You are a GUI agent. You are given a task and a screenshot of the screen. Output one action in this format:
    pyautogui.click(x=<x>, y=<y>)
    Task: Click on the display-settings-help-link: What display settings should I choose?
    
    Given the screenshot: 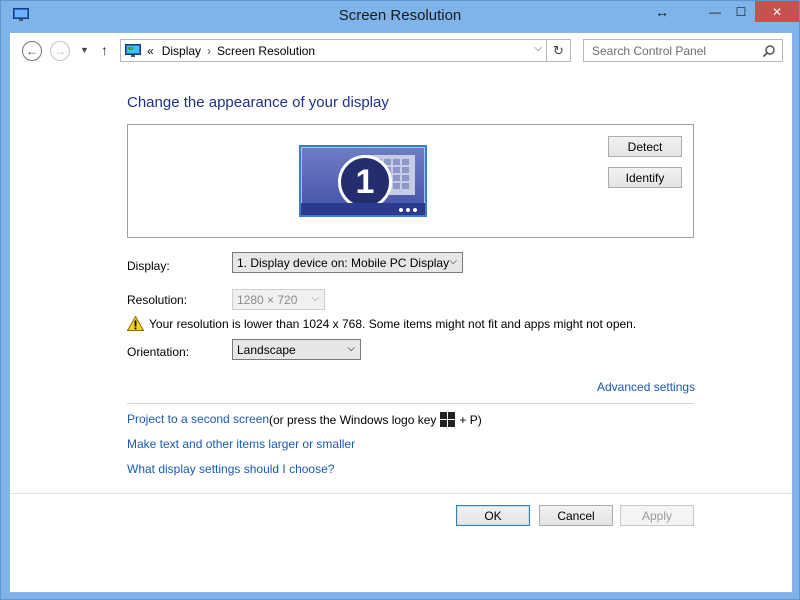 What is the action you would take?
    pyautogui.click(x=230, y=469)
    